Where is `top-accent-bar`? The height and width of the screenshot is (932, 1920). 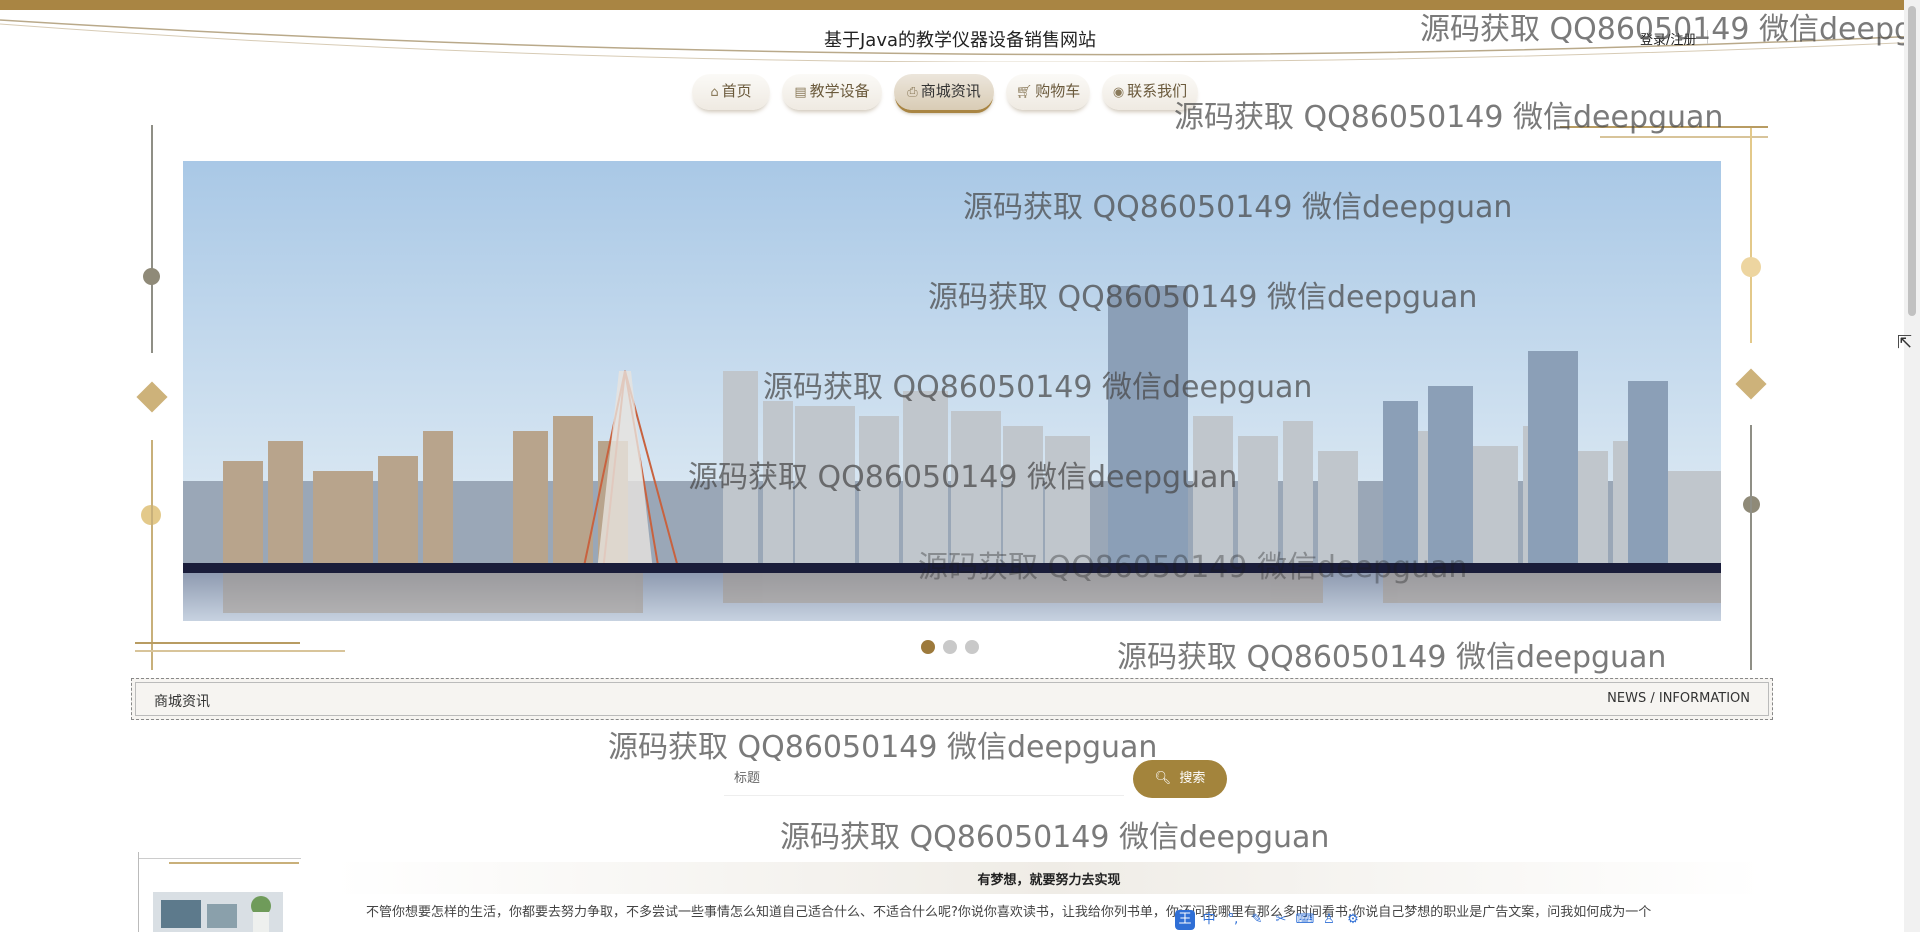 top-accent-bar is located at coordinates (960, 5).